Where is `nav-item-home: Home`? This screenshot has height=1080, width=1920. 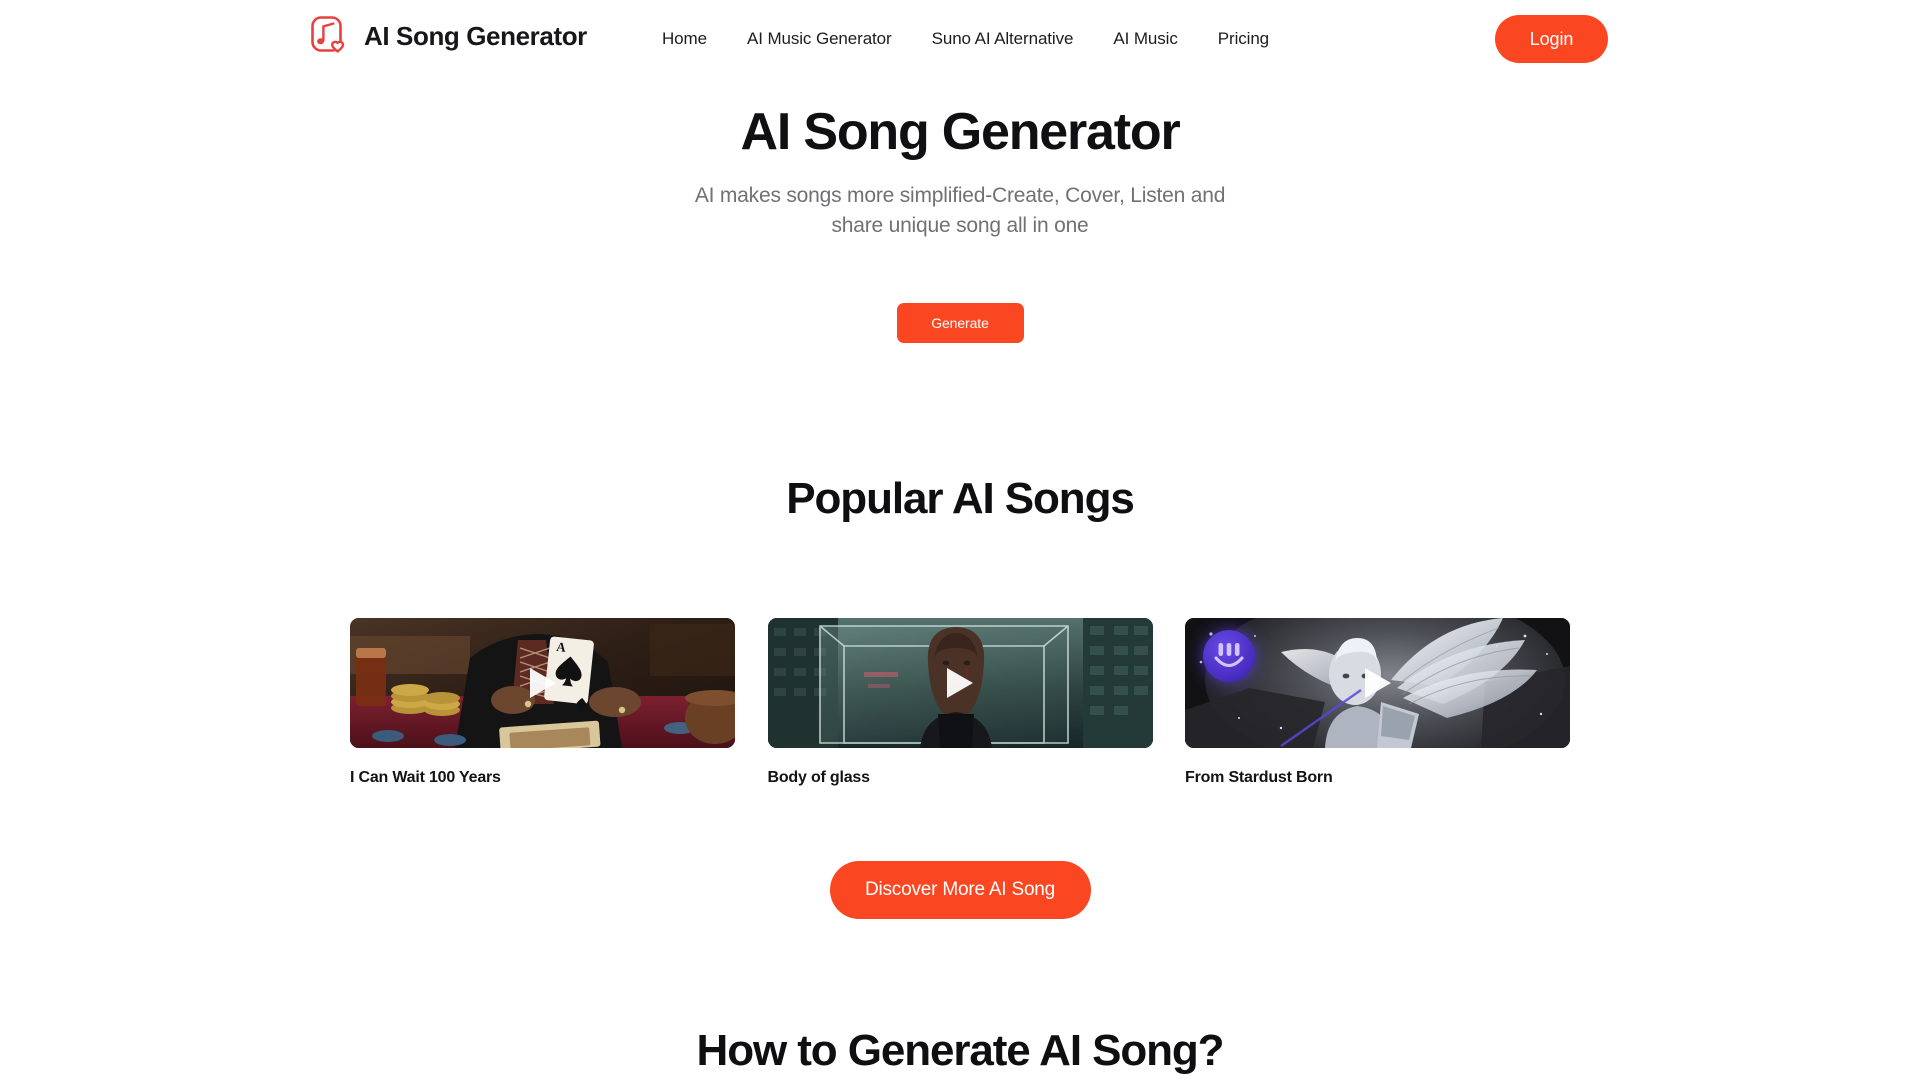 nav-item-home: Home is located at coordinates (684, 39).